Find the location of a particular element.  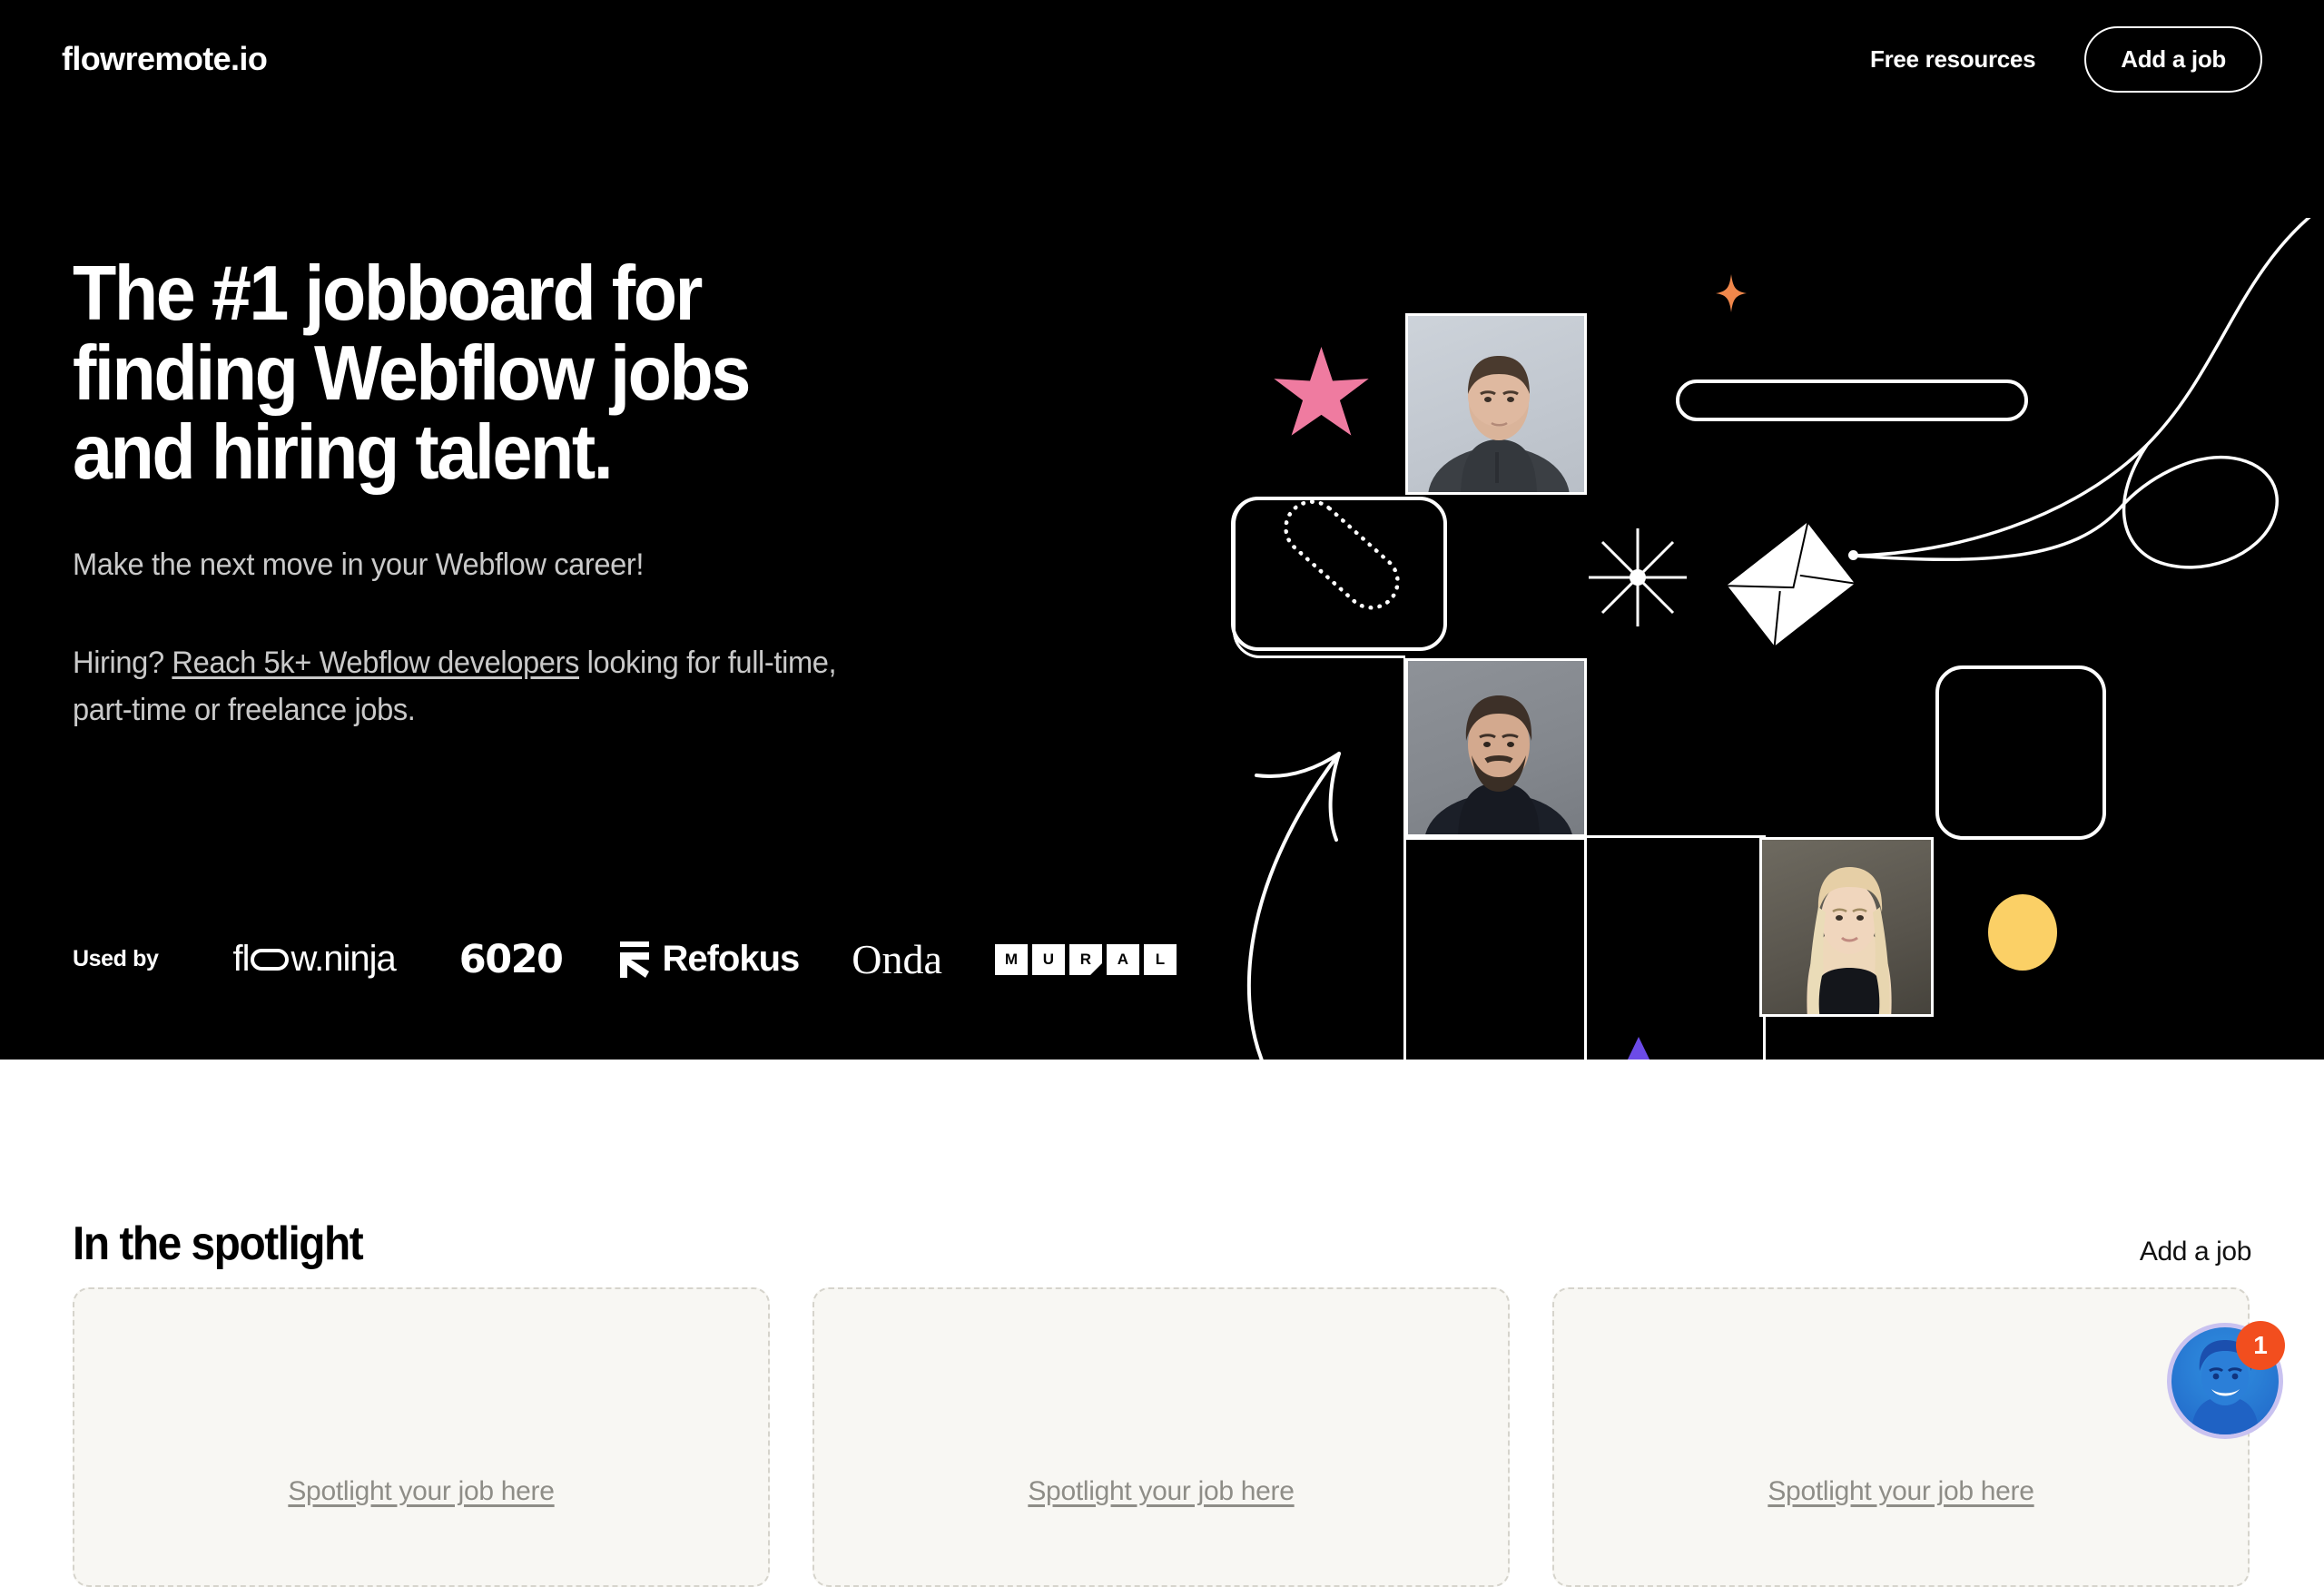

mural-tile-u: U is located at coordinates (1048, 959).